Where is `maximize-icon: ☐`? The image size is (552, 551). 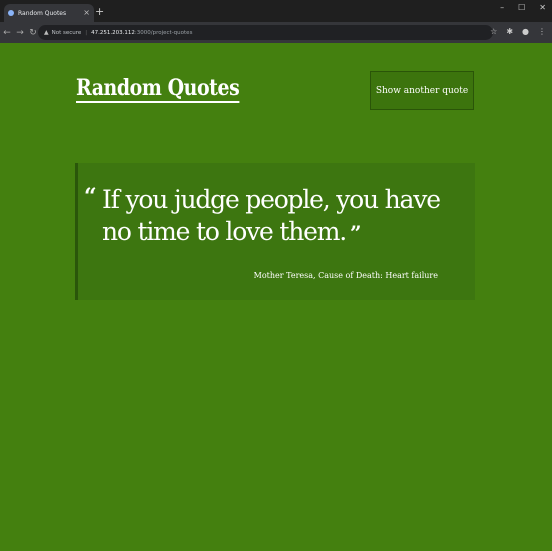
maximize-icon: ☐ is located at coordinates (521, 7).